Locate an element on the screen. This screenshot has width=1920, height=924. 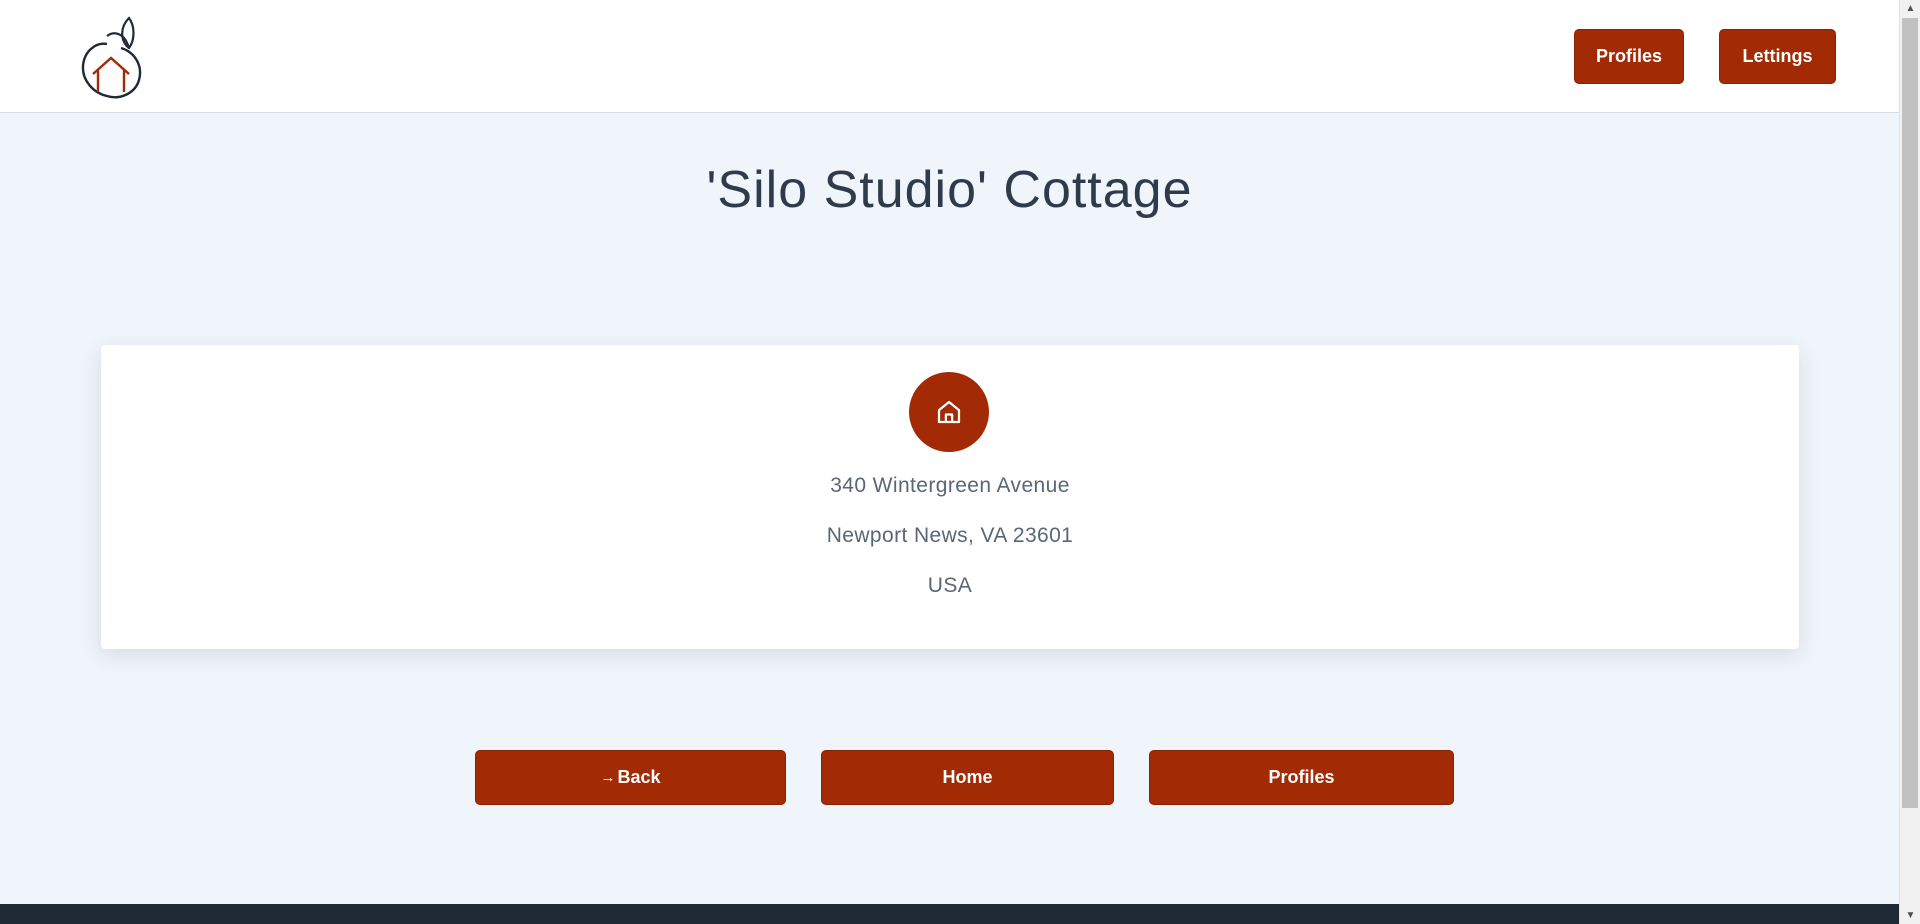
nav-lettings-button: Lettings is located at coordinates (1777, 56).